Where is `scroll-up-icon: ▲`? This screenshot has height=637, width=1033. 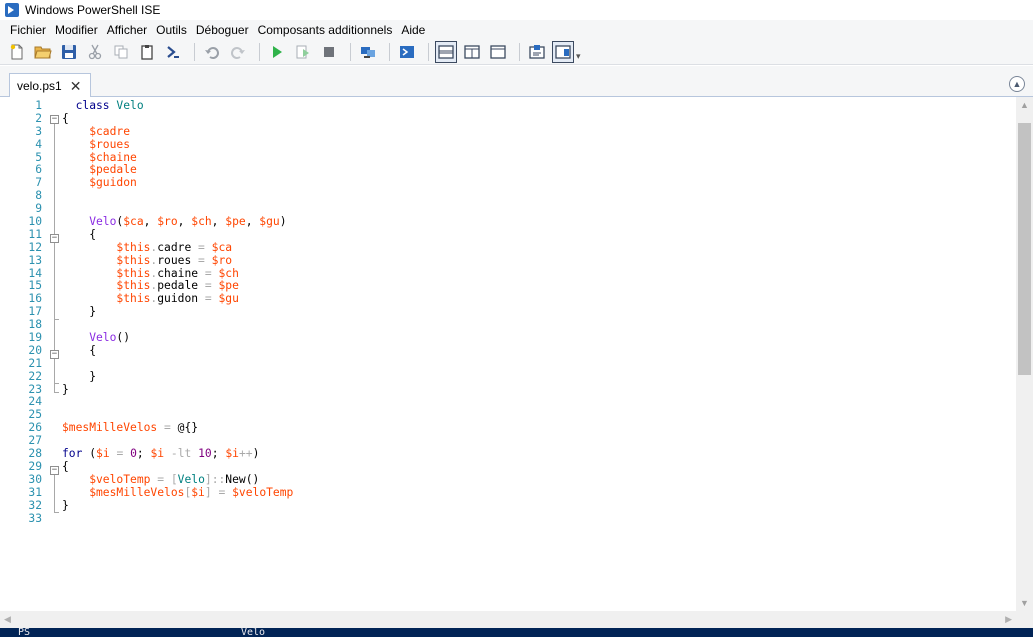
scroll-up-icon: ▲ is located at coordinates (1024, 105).